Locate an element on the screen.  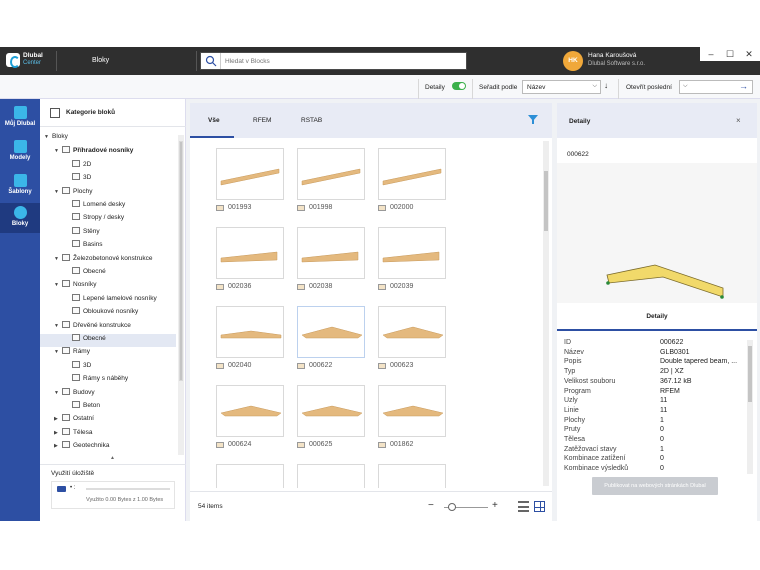
nav-blocks: Bloky is located at coordinates (20, 218).